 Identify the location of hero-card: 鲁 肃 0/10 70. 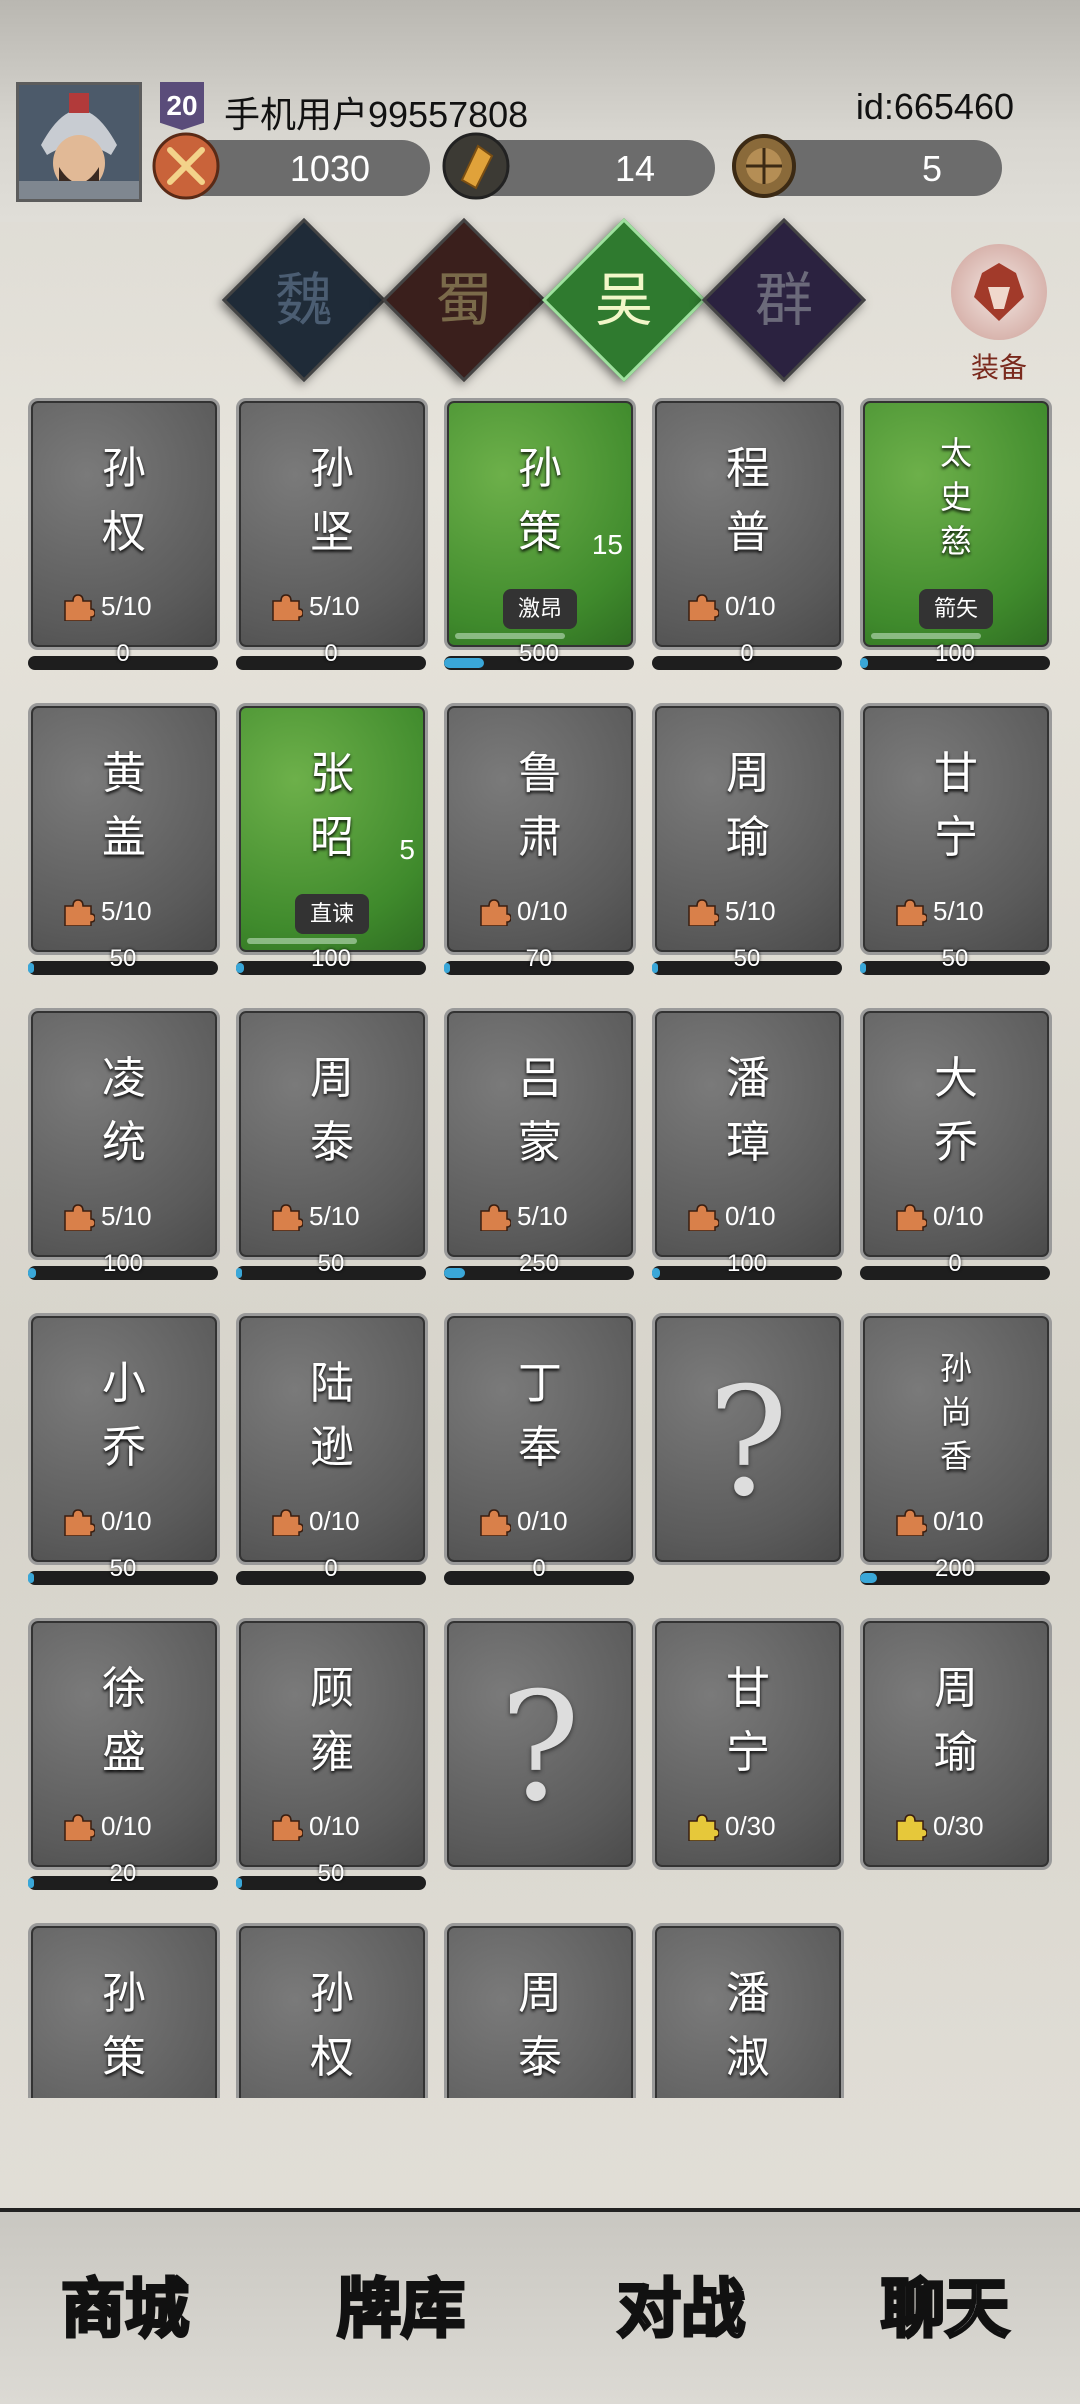
(540, 848).